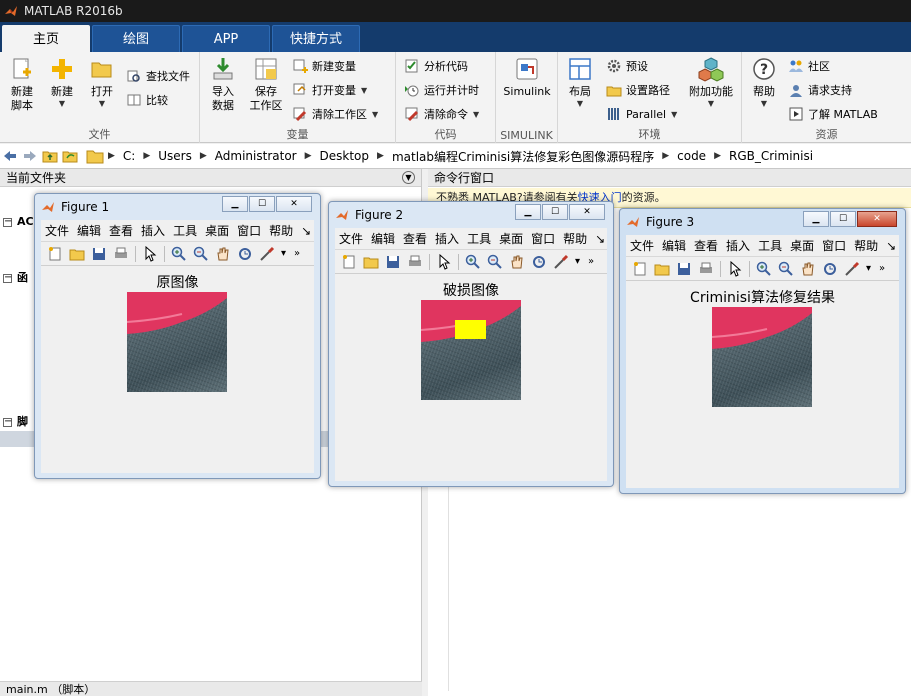  What do you see at coordinates (820, 90) in the screenshot?
I see `request-support-button: 请求支持` at bounding box center [820, 90].